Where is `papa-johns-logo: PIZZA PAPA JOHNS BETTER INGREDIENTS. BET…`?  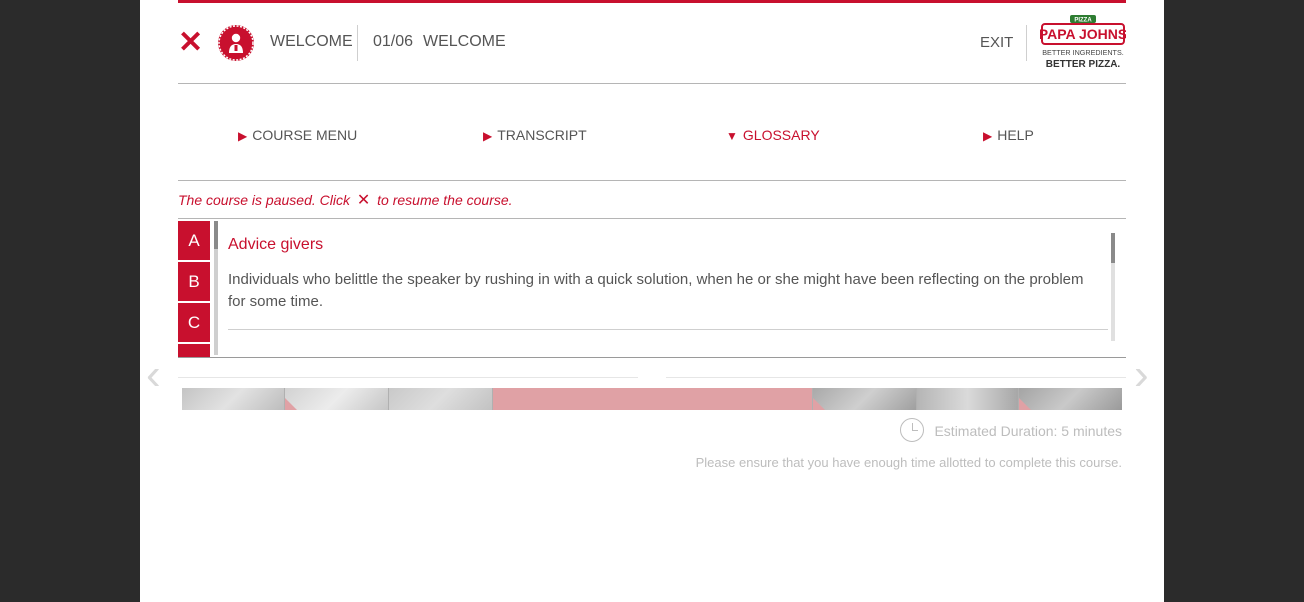
papa-johns-logo: PIZZA PAPA JOHNS BETTER INGREDIENTS. BET… is located at coordinates (1083, 43).